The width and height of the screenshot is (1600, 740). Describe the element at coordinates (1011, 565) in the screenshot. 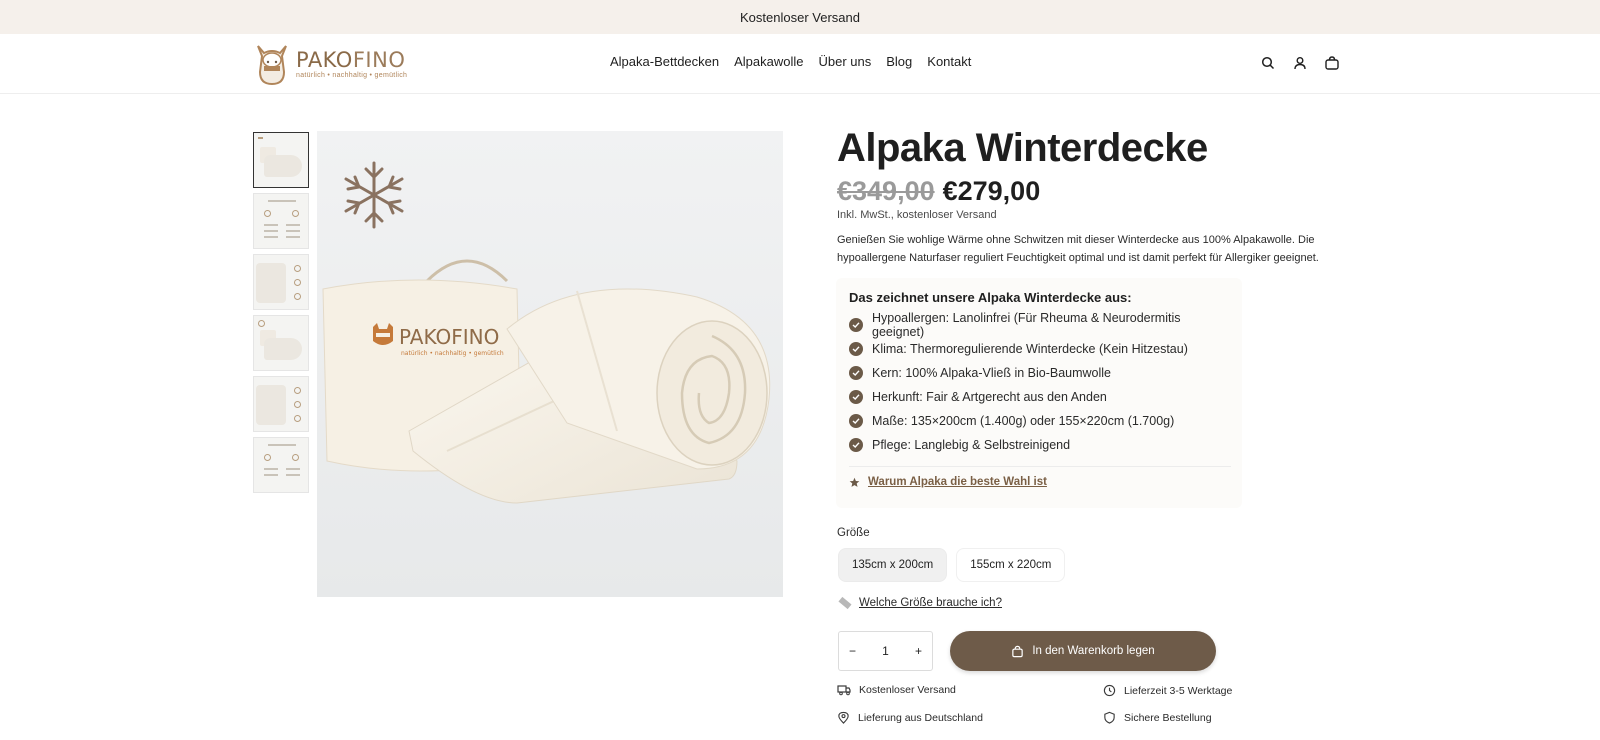

I see `size-option-155x220: 155cm x 220cm` at that location.